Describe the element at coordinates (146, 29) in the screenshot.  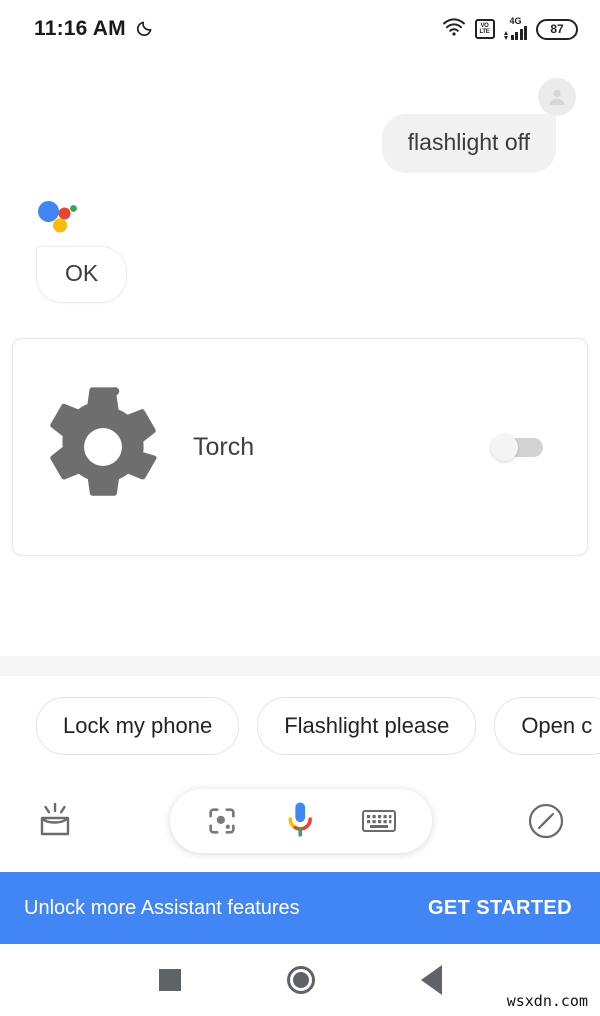
I see `moon-icon` at that location.